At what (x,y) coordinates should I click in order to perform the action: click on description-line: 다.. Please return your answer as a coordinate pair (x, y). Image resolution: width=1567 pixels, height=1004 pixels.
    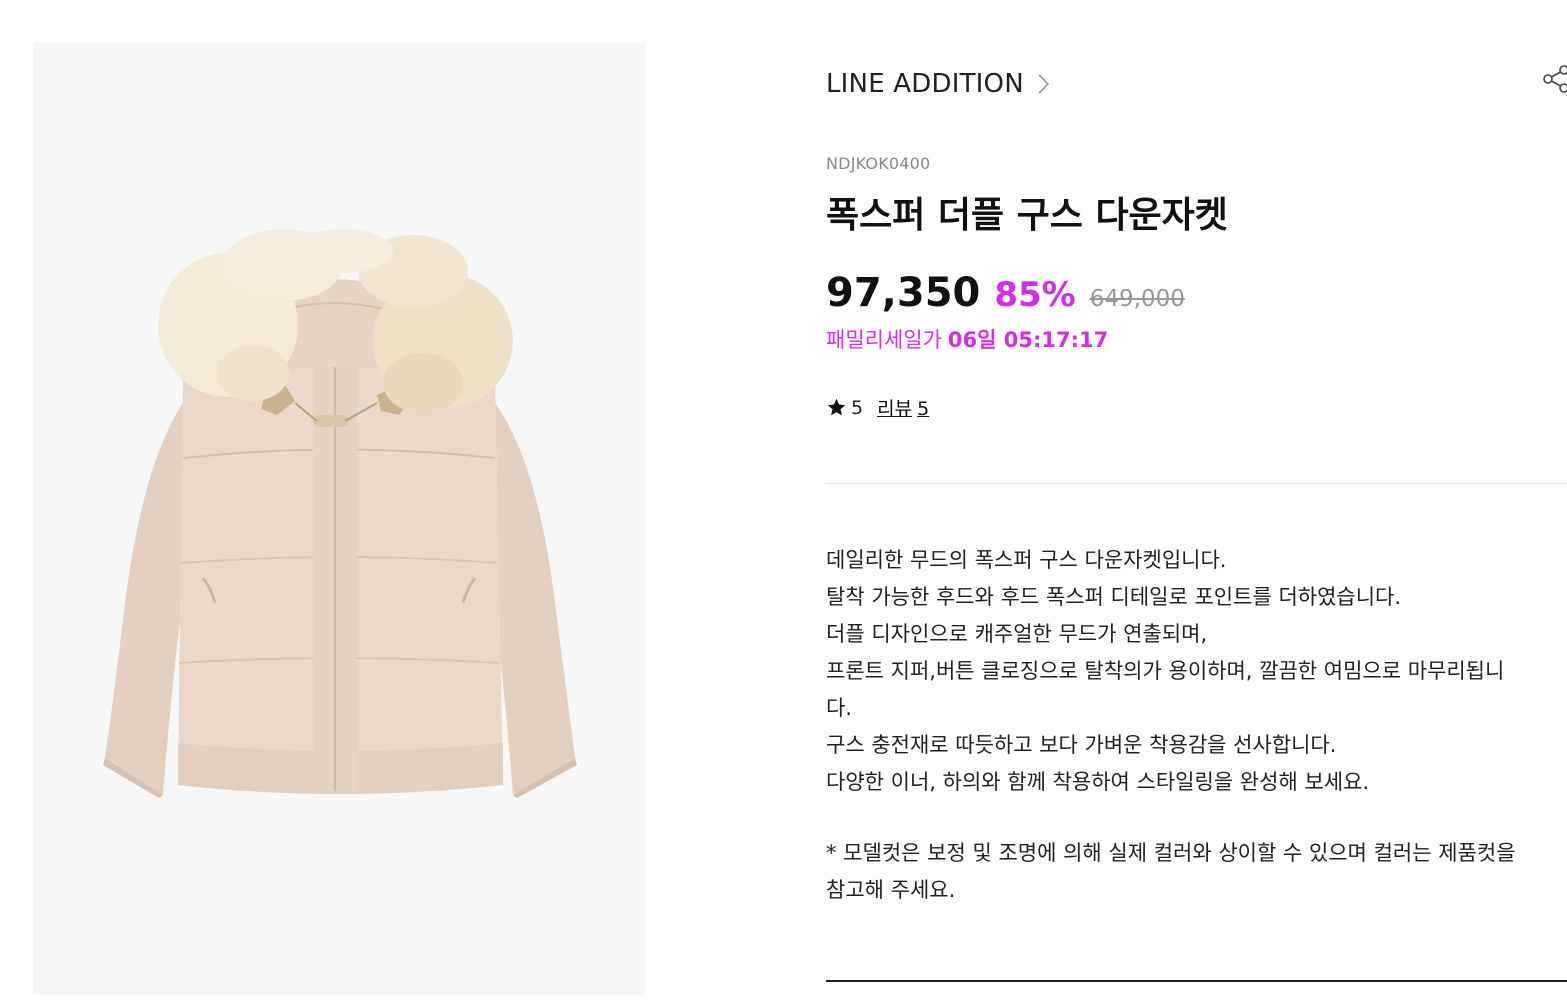
    Looking at the image, I should click on (839, 708).